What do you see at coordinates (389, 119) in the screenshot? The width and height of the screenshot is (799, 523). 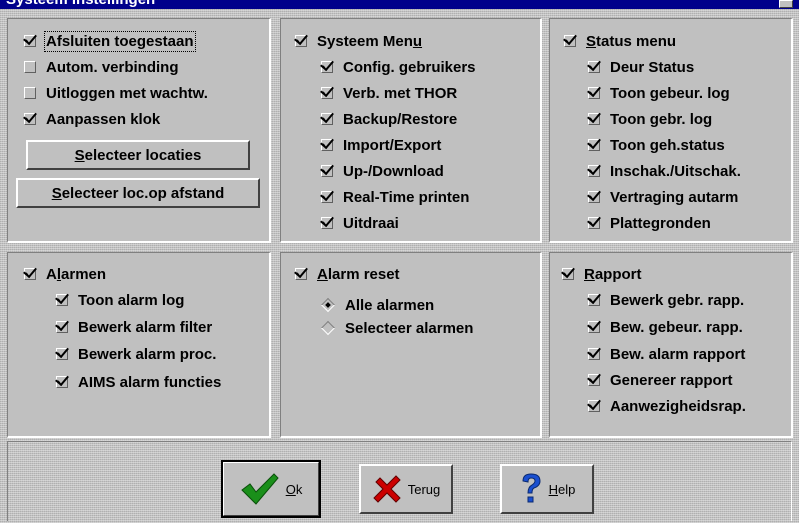 I see `checkbox-backup-restore: Backup/Restore` at bounding box center [389, 119].